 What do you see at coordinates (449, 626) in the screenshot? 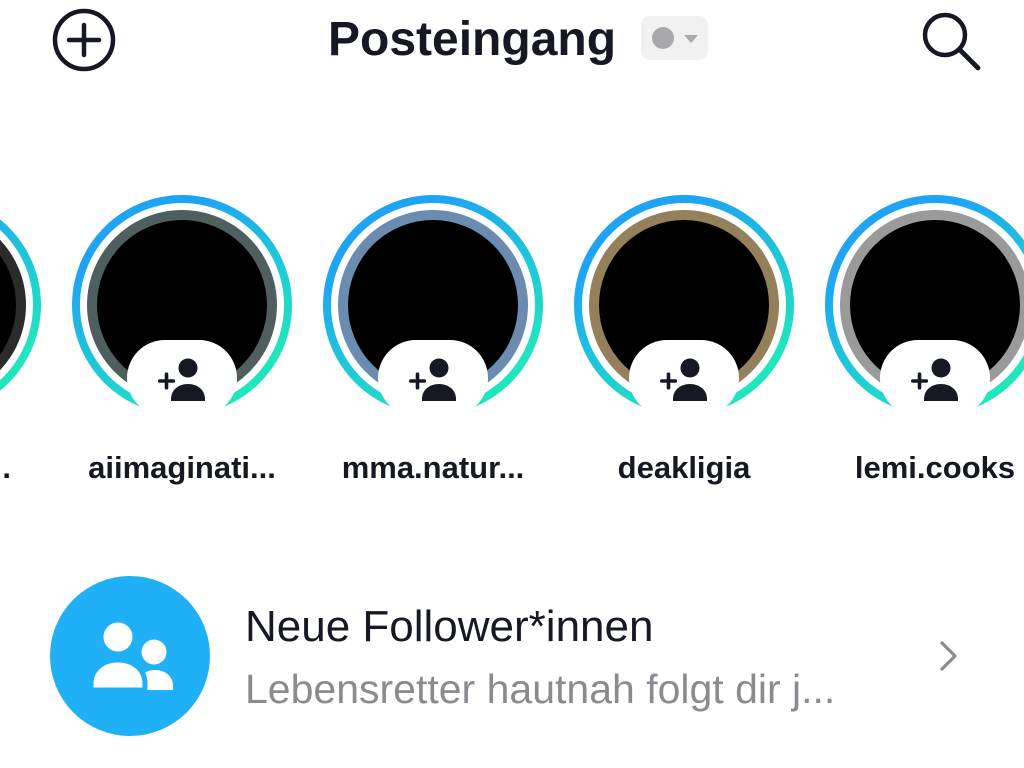
I see `new-followers-title: Neue Follower*innen` at bounding box center [449, 626].